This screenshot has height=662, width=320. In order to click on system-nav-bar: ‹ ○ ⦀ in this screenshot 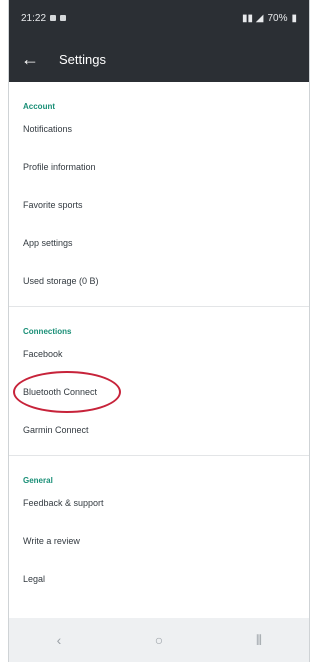, I will do `click(159, 640)`.